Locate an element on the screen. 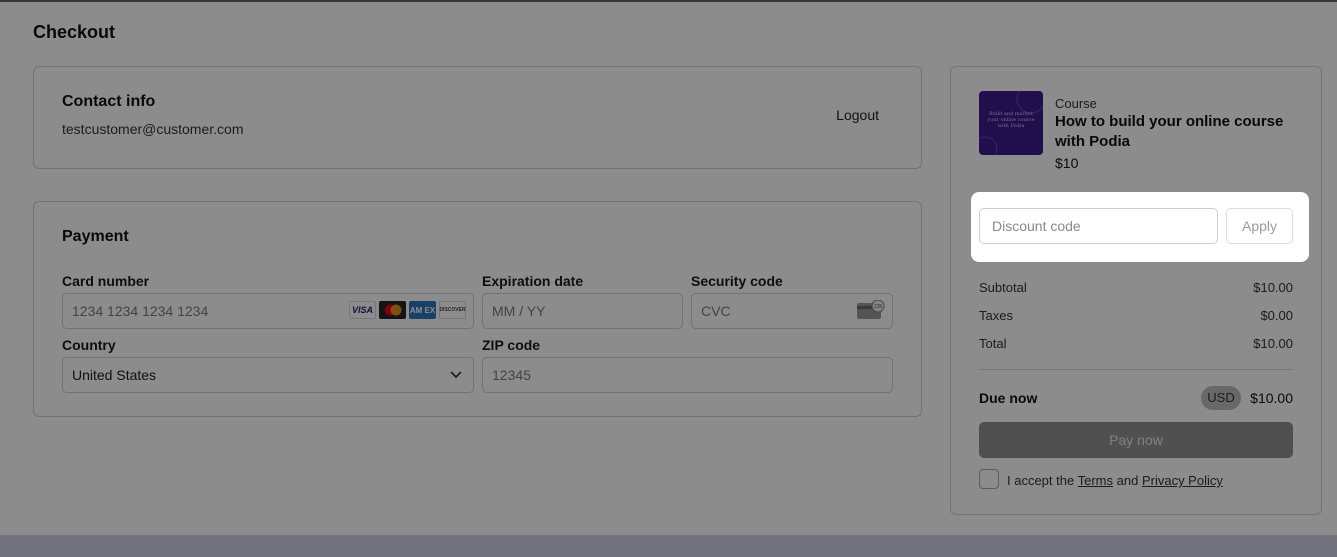  accept-and: and is located at coordinates (1127, 480).